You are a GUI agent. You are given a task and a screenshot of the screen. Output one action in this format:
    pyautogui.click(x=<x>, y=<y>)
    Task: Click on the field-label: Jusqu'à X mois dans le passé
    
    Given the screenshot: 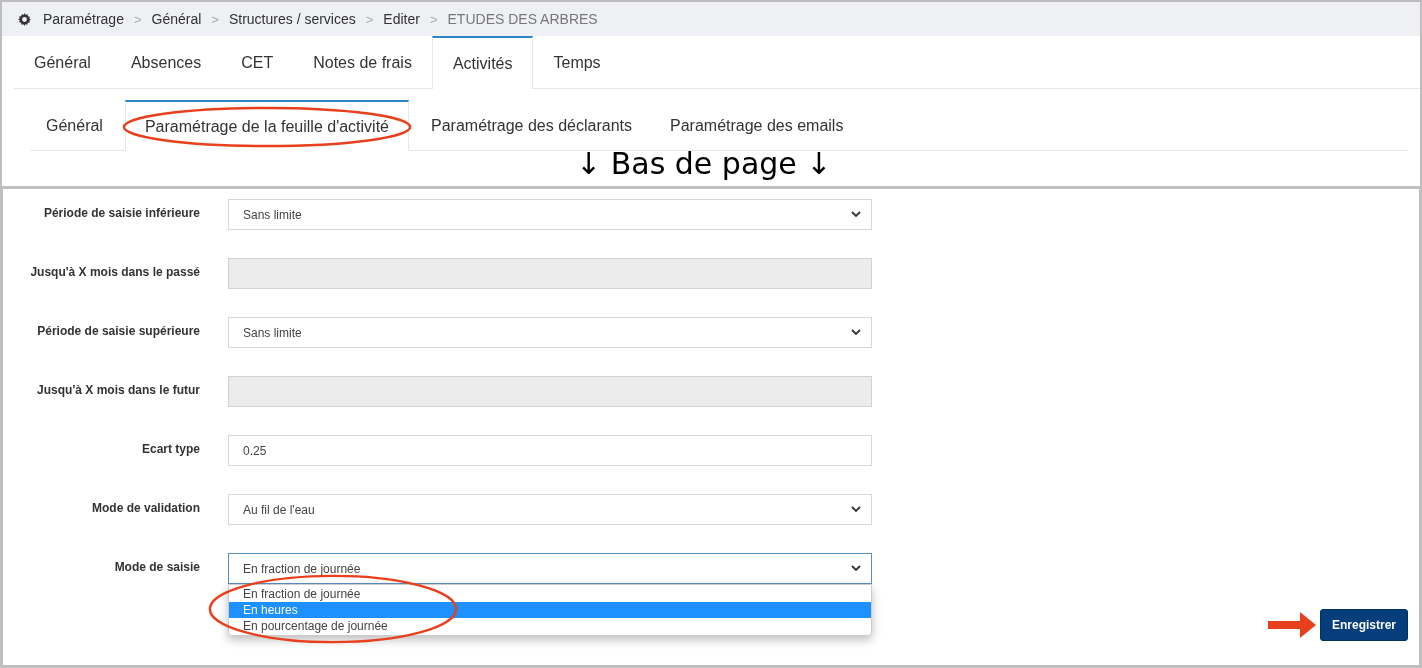 What is the action you would take?
    pyautogui.click(x=114, y=271)
    